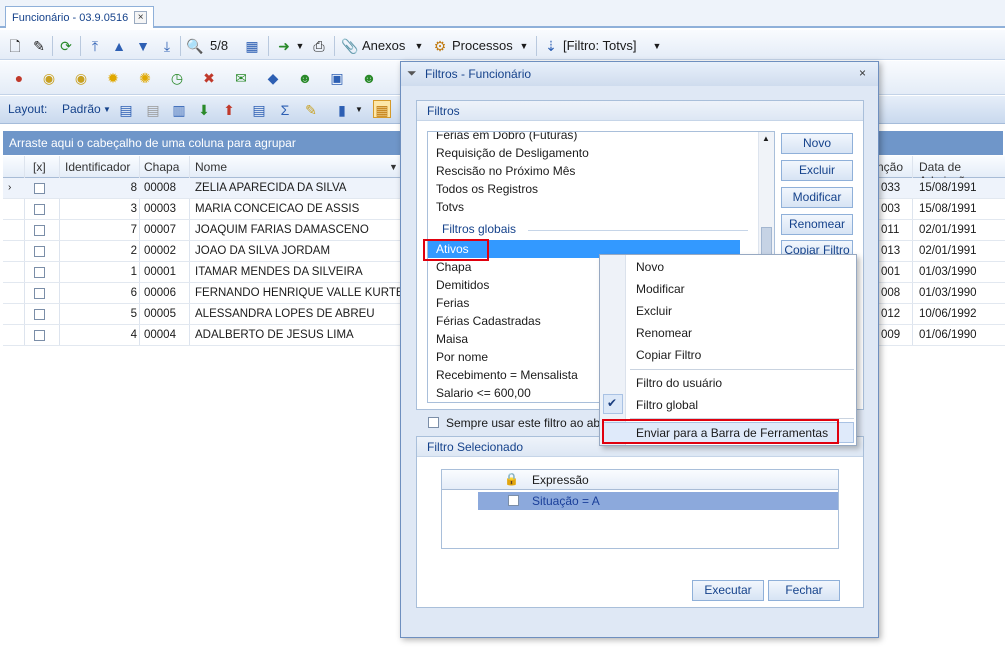  I want to click on calendar-grid-icon: ▦, so click(252, 46).